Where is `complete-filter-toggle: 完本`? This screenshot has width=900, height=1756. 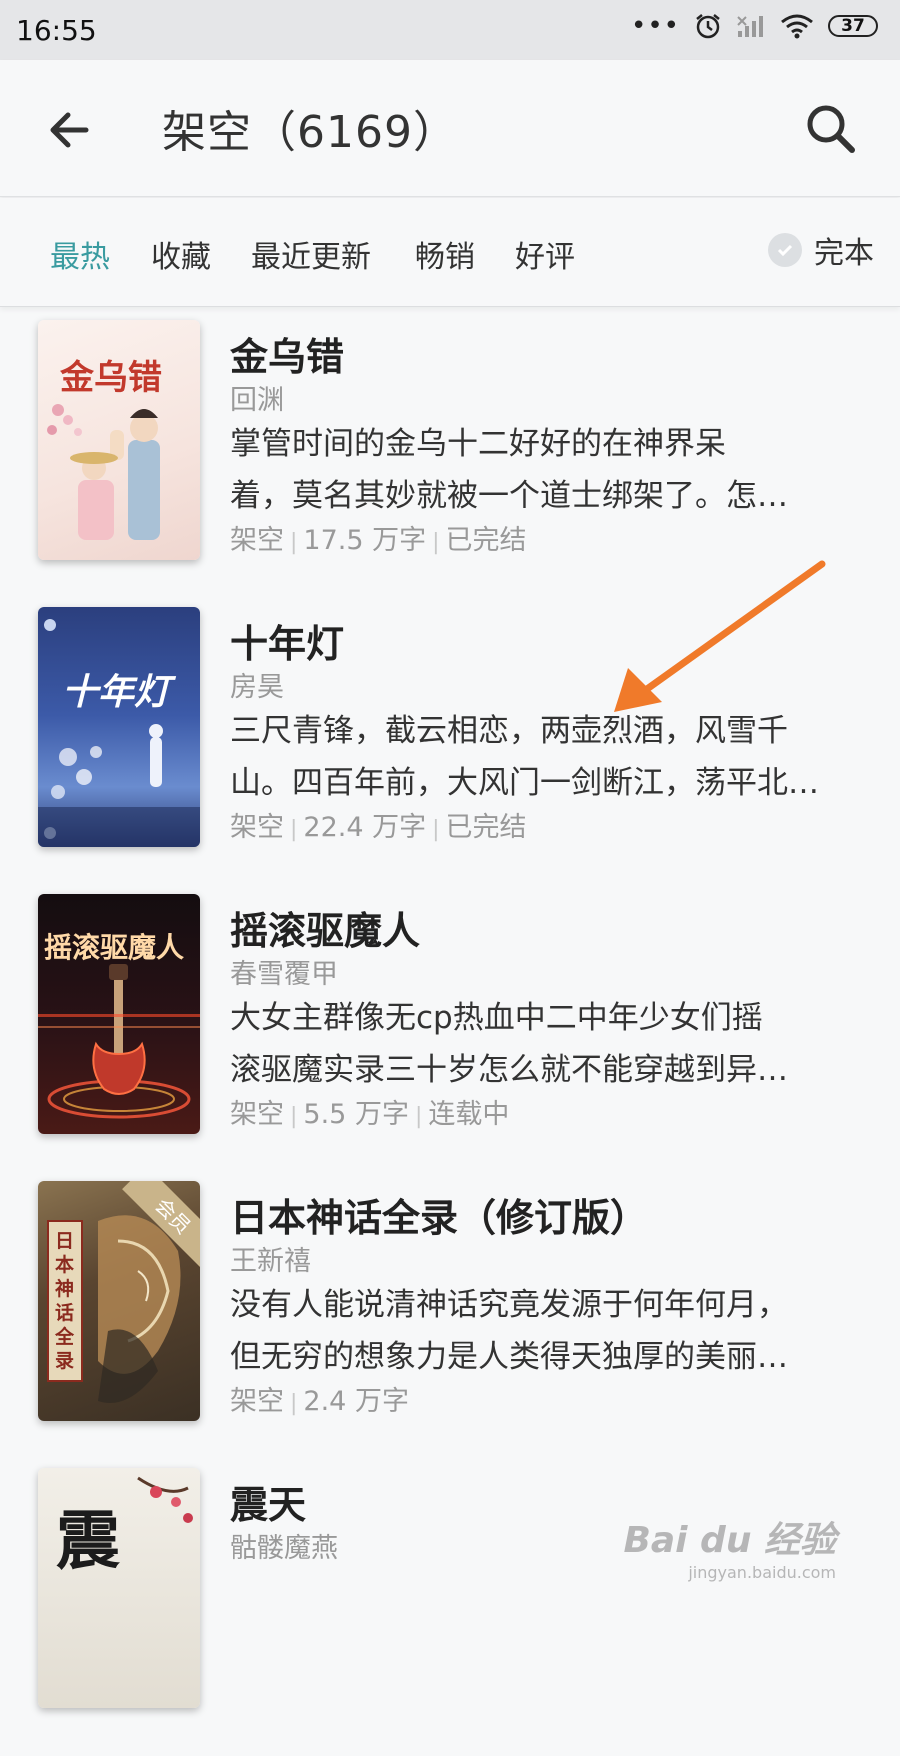 complete-filter-toggle: 完本 is located at coordinates (821, 250).